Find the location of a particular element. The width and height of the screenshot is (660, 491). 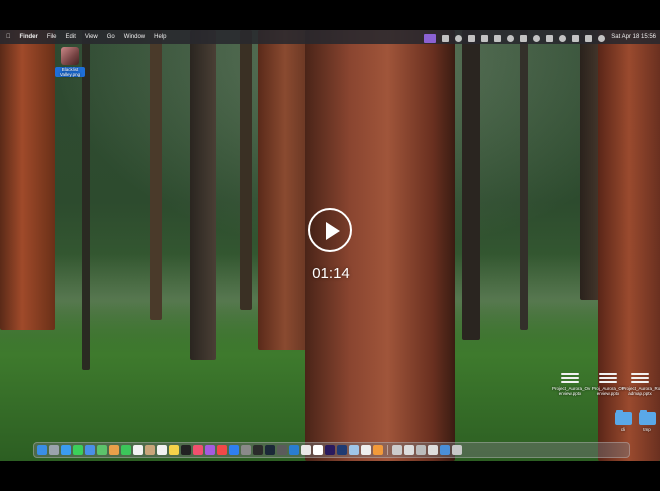

dock-premiere-icon is located at coordinates (330, 450).